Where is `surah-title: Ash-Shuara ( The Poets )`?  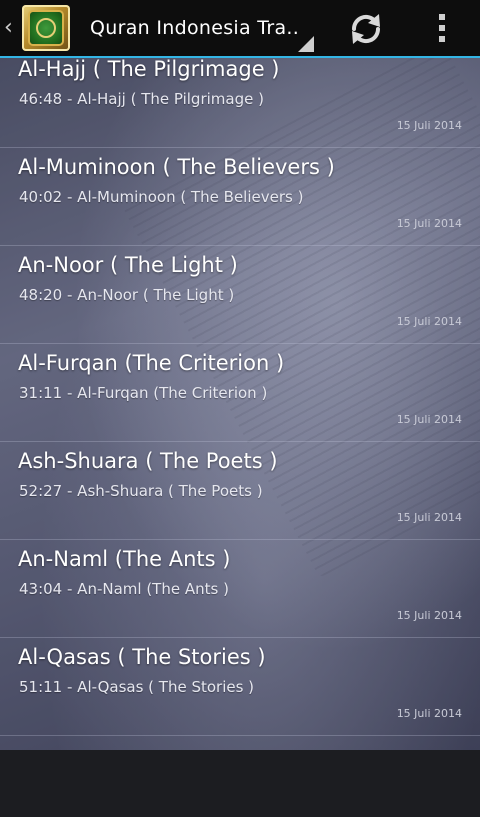 surah-title: Ash-Shuara ( The Poets ) is located at coordinates (148, 461).